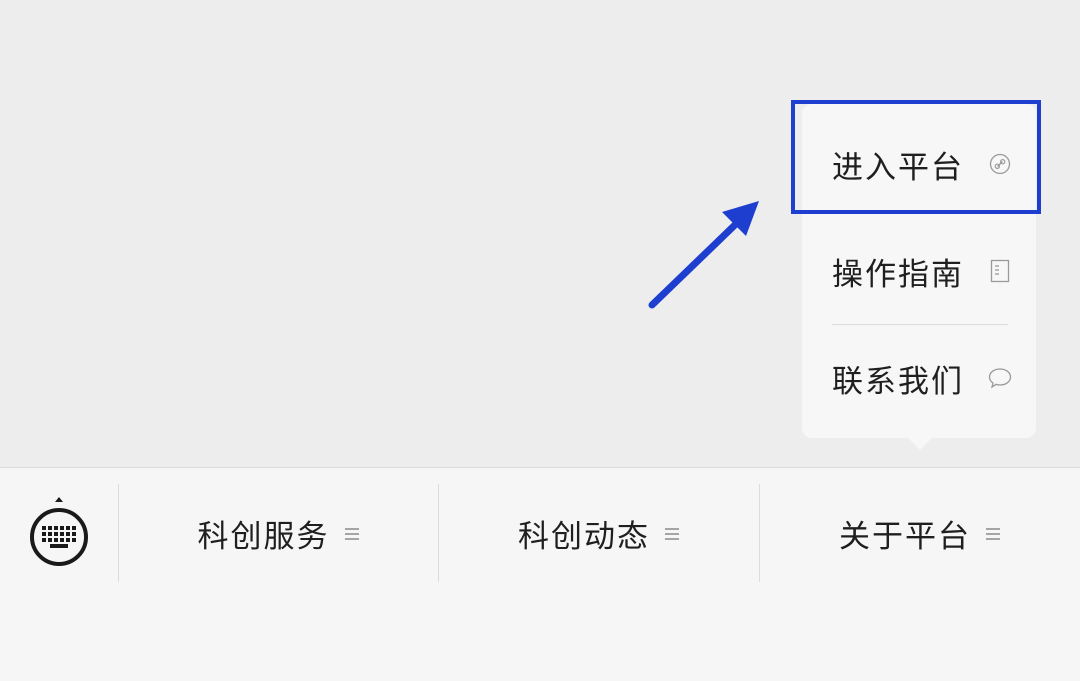 The image size is (1080, 681). Describe the element at coordinates (263, 537) in the screenshot. I see `bottom-menu-label: 科创服务` at that location.